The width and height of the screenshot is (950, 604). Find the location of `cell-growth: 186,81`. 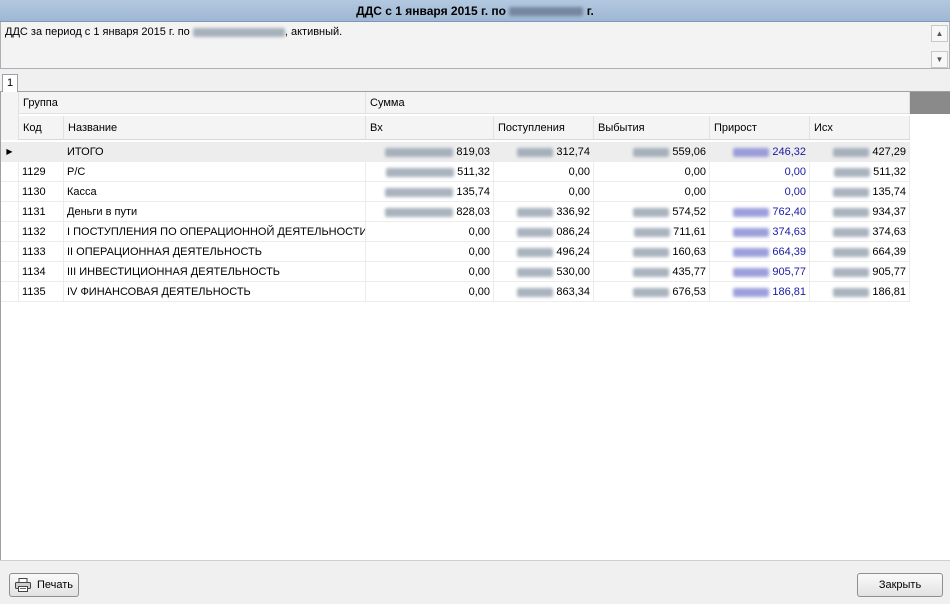

cell-growth: 186,81 is located at coordinates (760, 292).